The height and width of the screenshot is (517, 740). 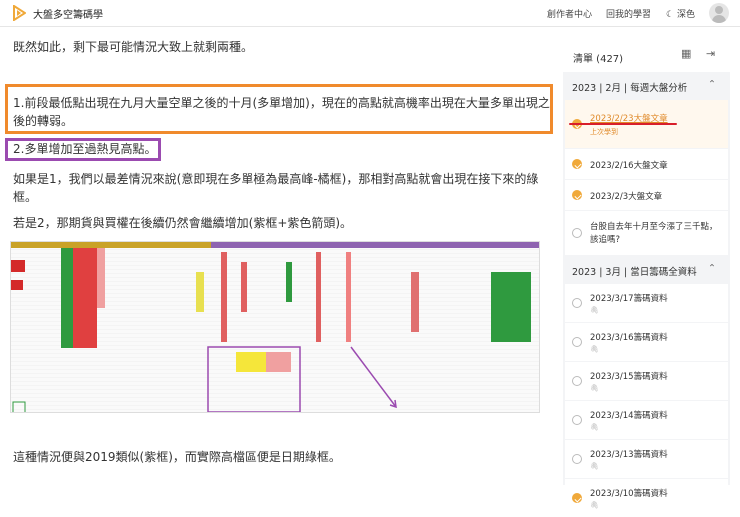 I want to click on sidebar-header: 清單 (427) ▦ ⇥, so click(x=646, y=55).